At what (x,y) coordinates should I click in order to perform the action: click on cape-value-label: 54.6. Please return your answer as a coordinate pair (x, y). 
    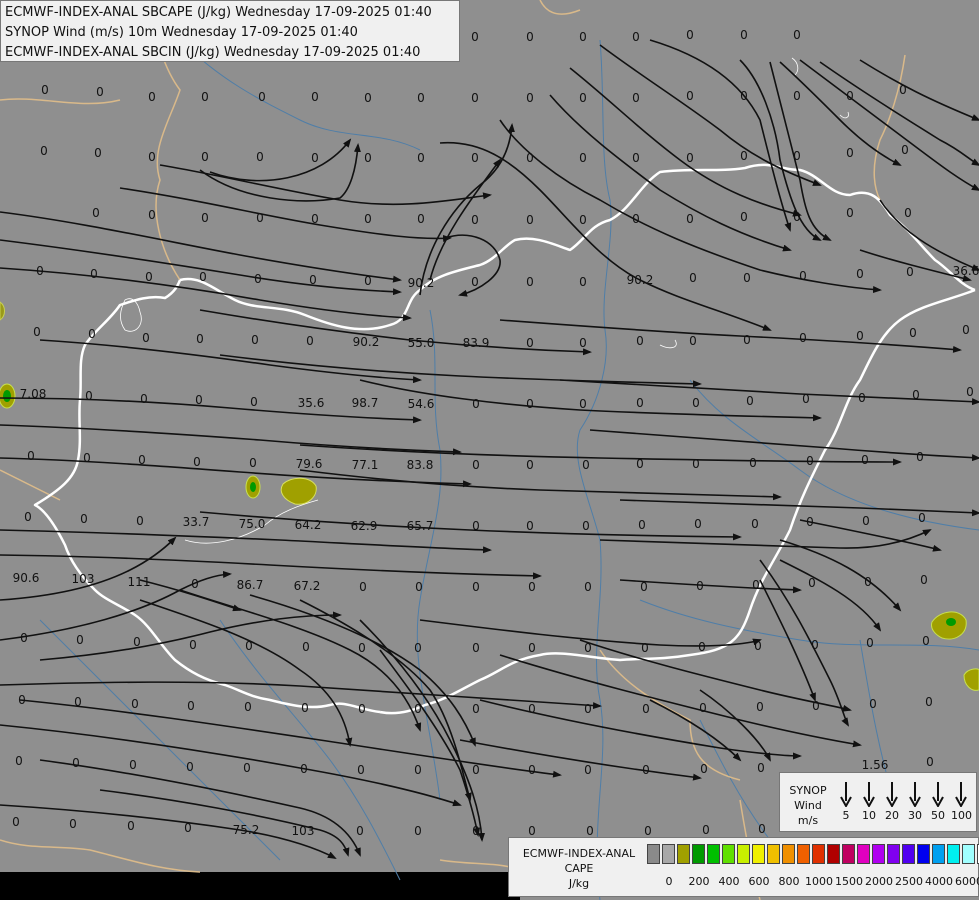
    Looking at the image, I should click on (421, 404).